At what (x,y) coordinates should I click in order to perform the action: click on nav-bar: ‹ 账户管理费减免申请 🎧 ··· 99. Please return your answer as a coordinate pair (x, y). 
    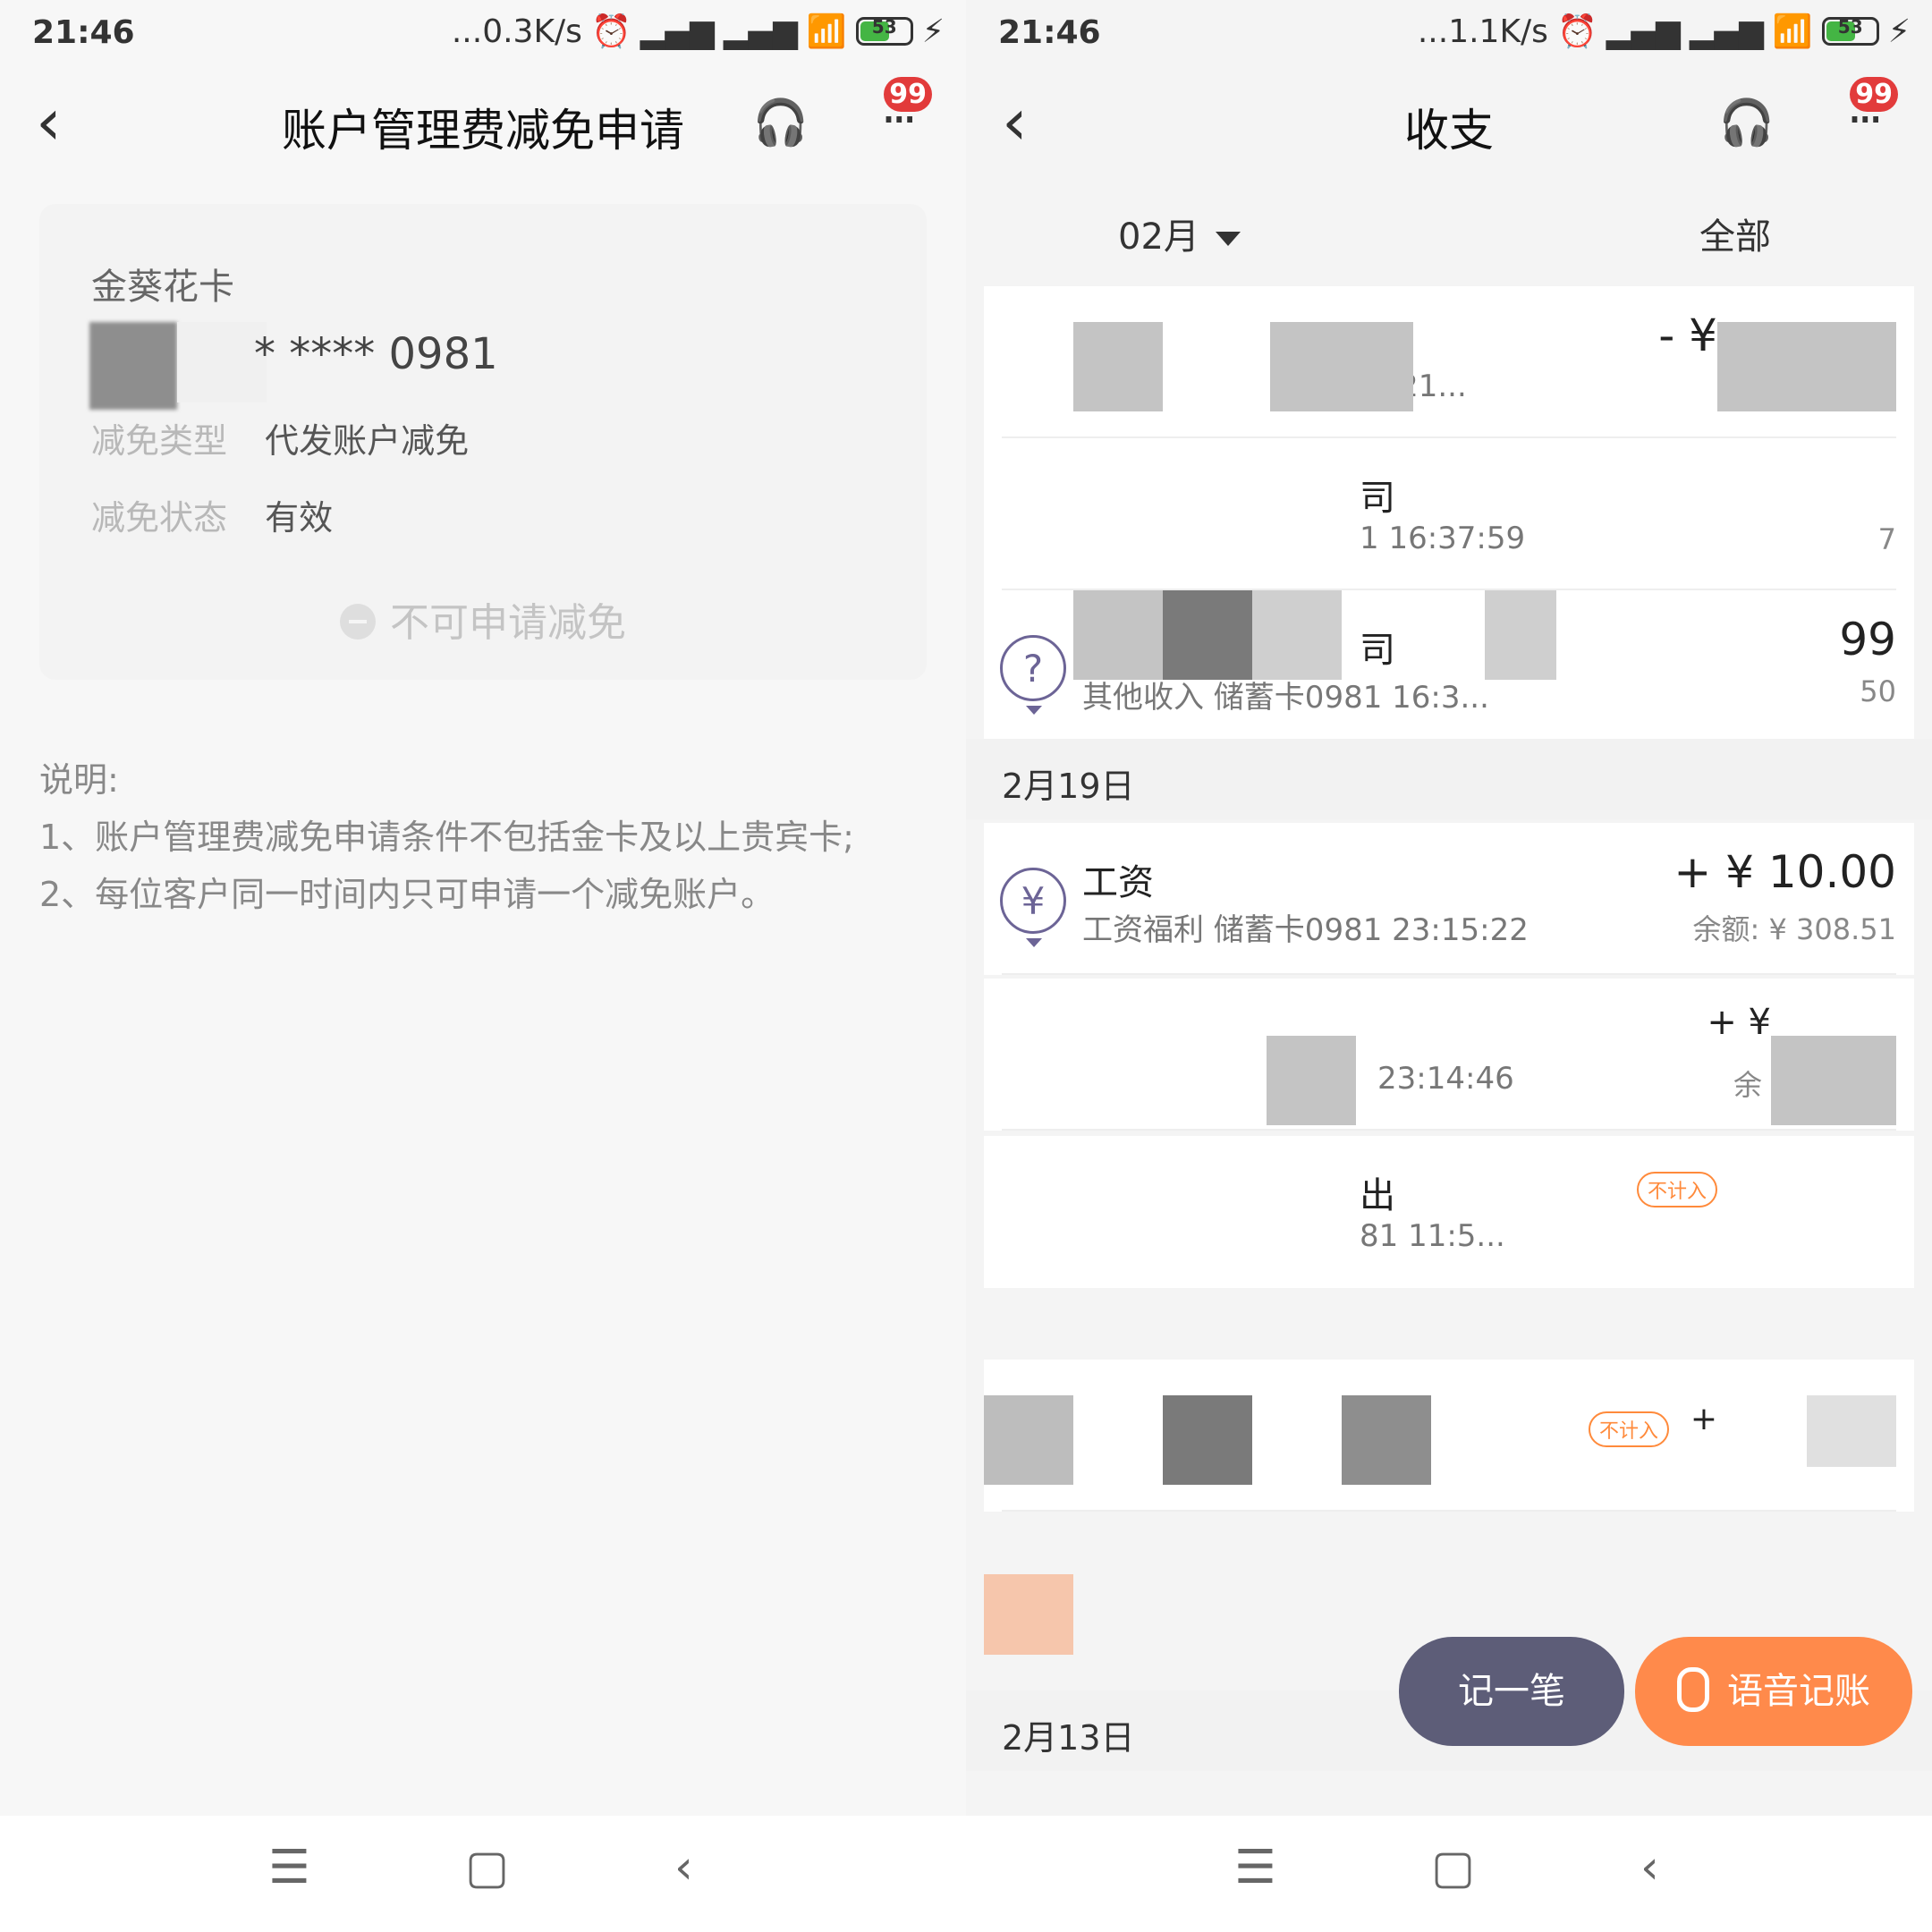
    Looking at the image, I should click on (483, 125).